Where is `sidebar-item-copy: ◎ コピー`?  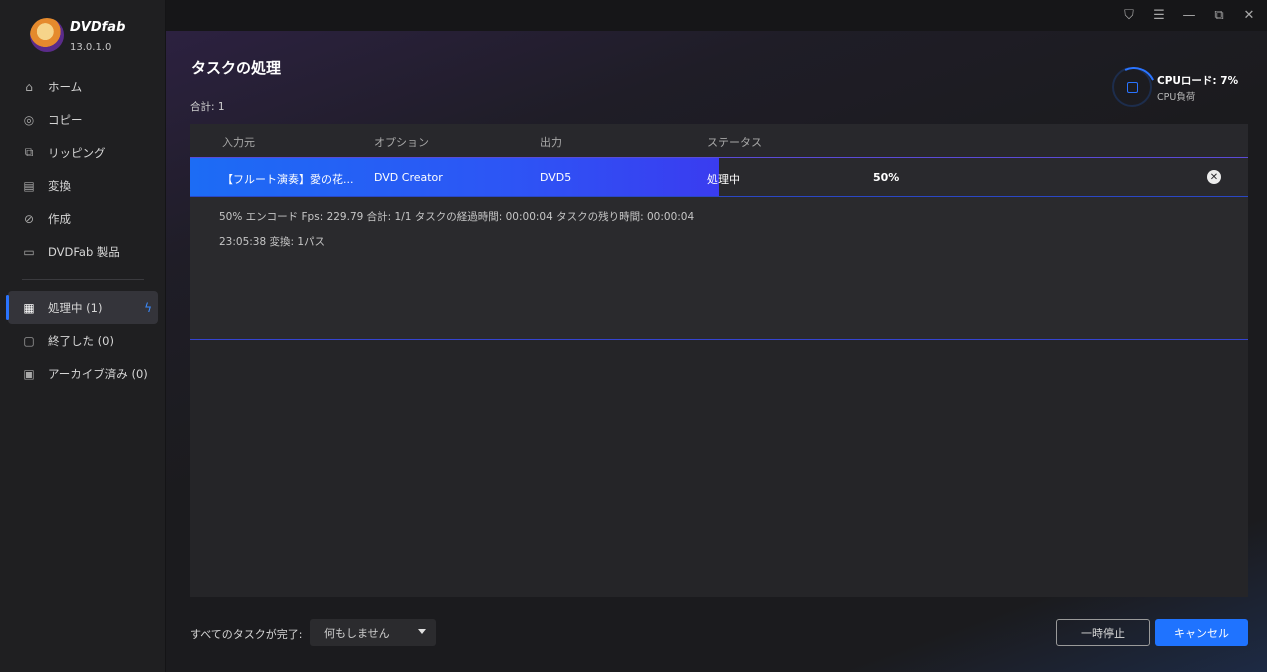 sidebar-item-copy: ◎ コピー is located at coordinates (83, 119).